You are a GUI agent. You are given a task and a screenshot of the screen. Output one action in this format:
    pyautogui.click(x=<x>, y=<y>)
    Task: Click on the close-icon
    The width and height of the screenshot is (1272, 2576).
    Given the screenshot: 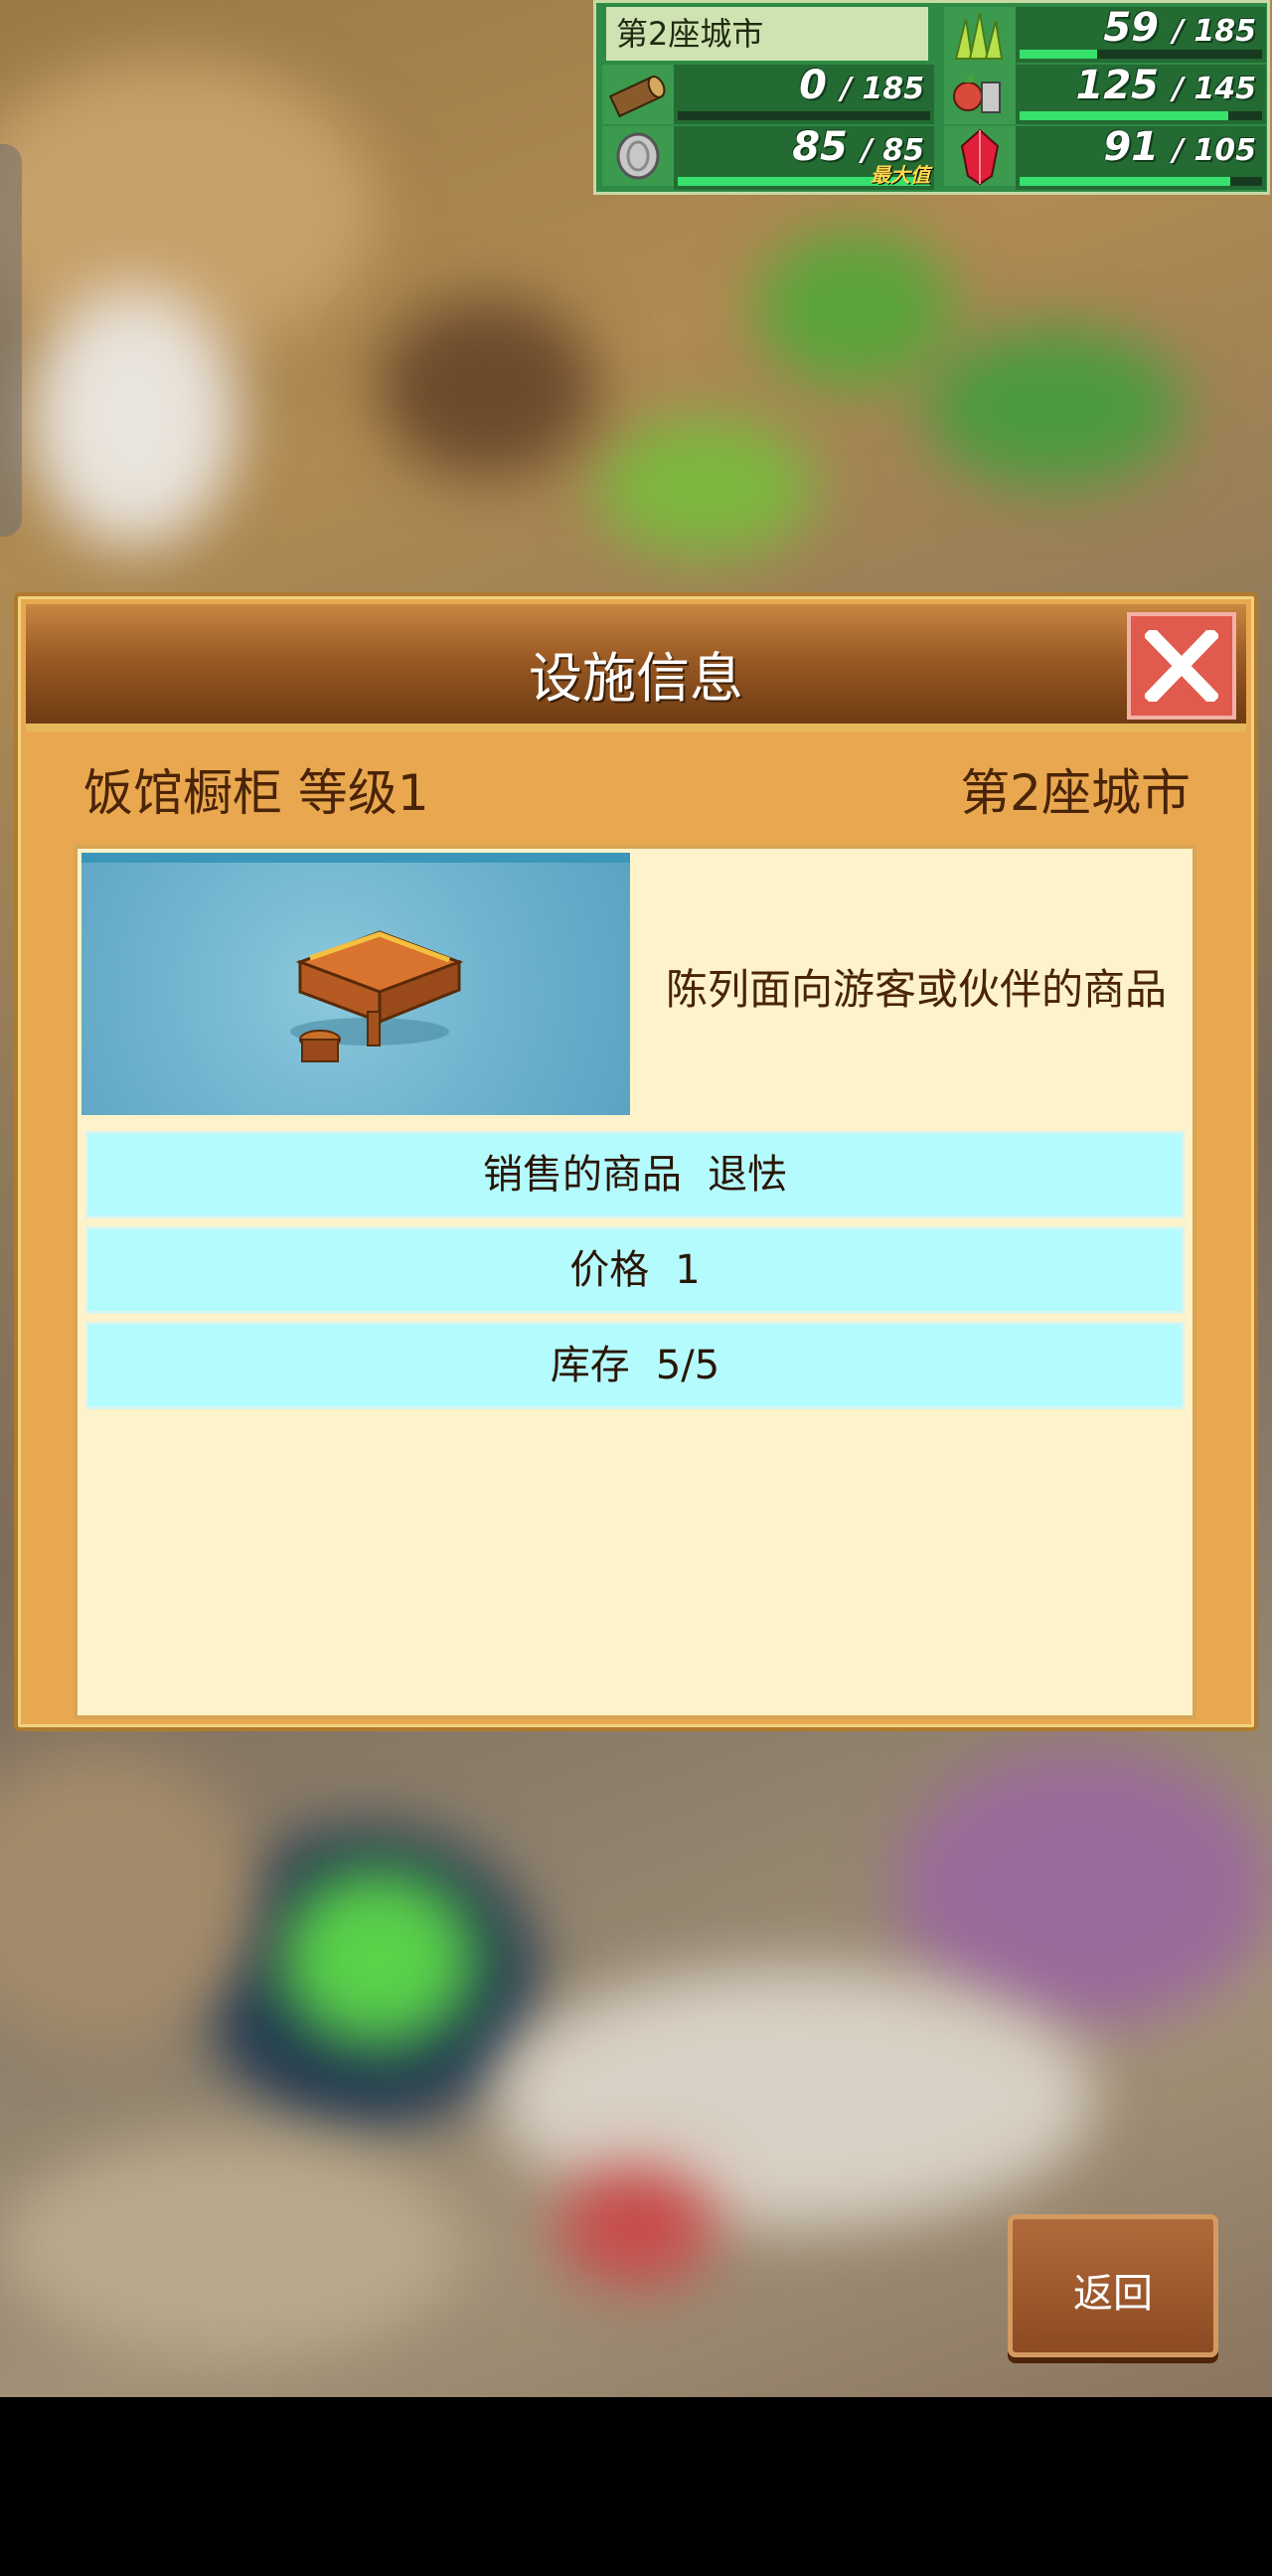 What is the action you would take?
    pyautogui.click(x=1181, y=666)
    